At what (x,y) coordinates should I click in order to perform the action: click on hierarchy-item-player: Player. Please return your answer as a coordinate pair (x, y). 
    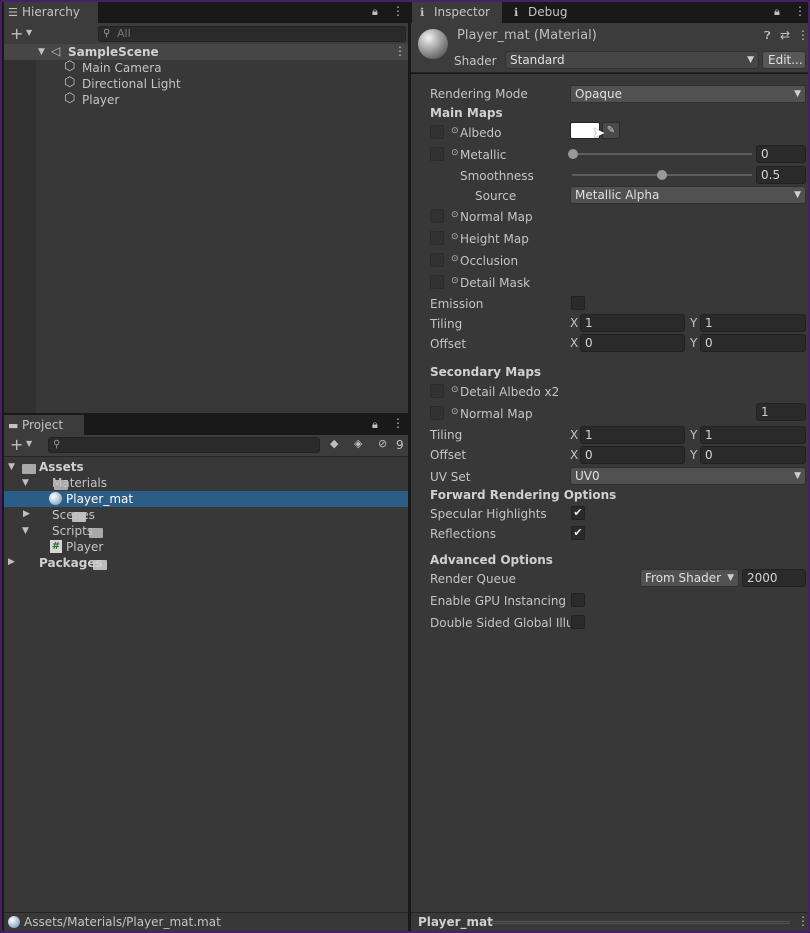
    Looking at the image, I should click on (100, 100).